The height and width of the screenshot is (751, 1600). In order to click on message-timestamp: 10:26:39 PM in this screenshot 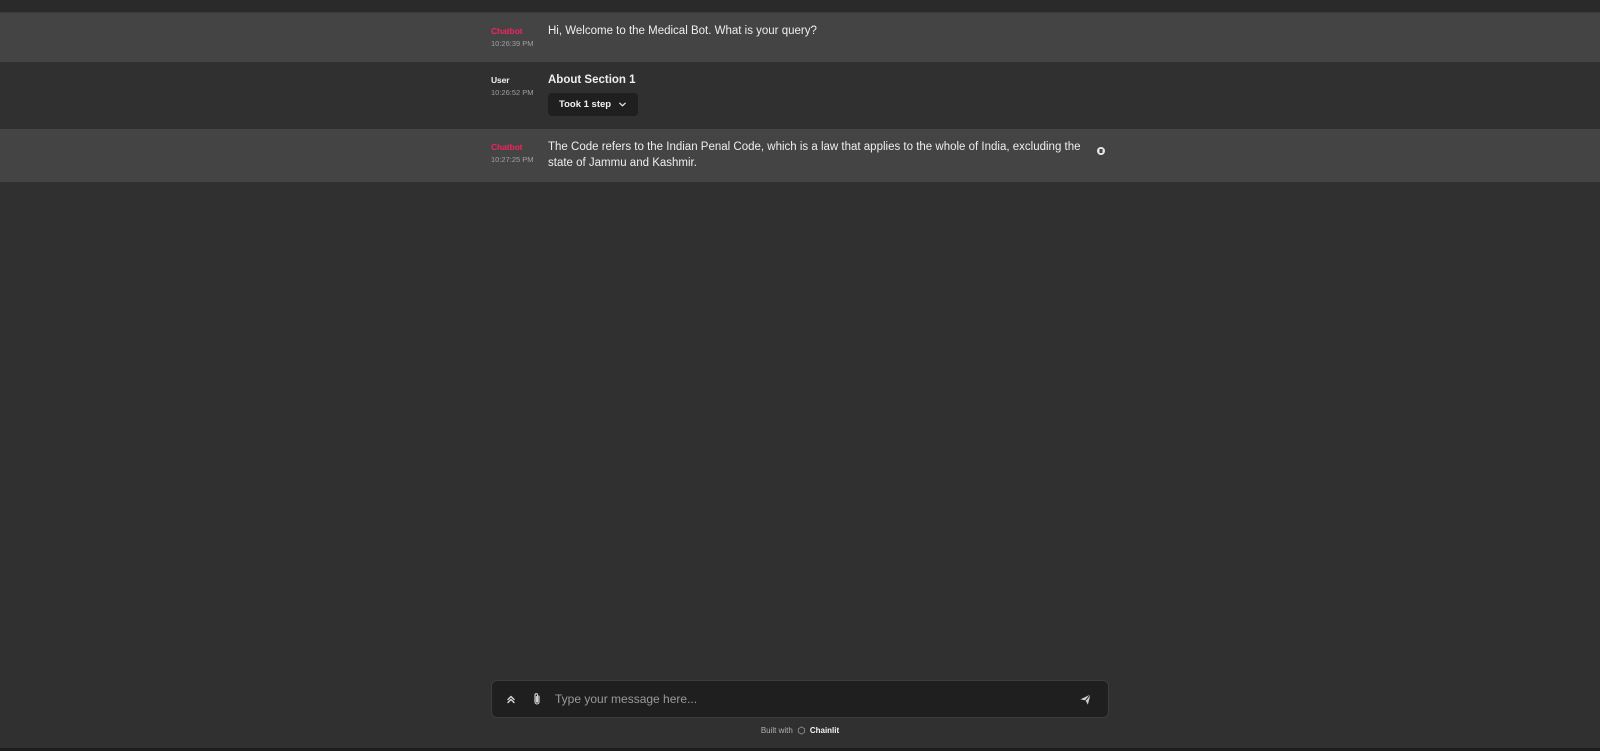, I will do `click(512, 43)`.